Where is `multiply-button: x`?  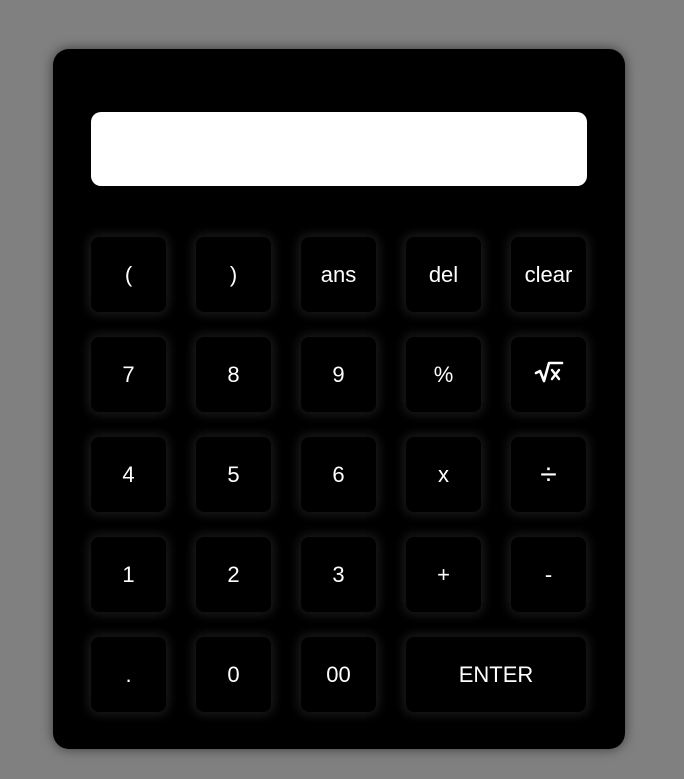 multiply-button: x is located at coordinates (443, 474).